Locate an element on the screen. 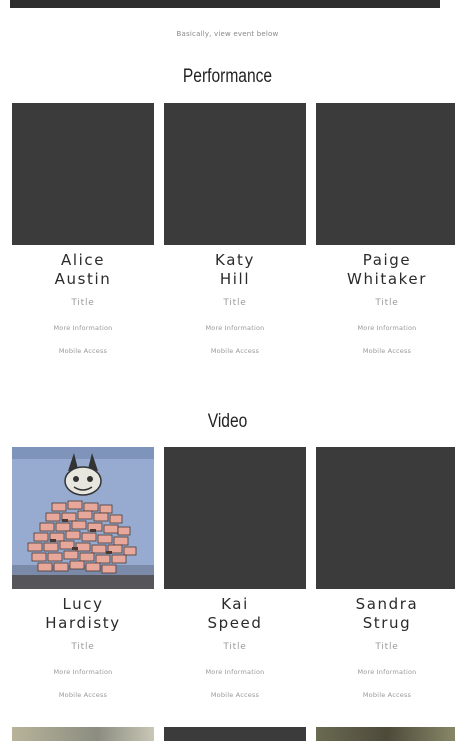 This screenshot has width=455, height=741. artwork-image is located at coordinates (83, 518).